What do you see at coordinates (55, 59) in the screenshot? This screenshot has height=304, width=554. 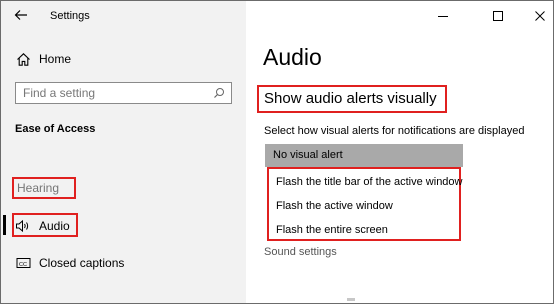 I see `sidebar-item-label: Home` at bounding box center [55, 59].